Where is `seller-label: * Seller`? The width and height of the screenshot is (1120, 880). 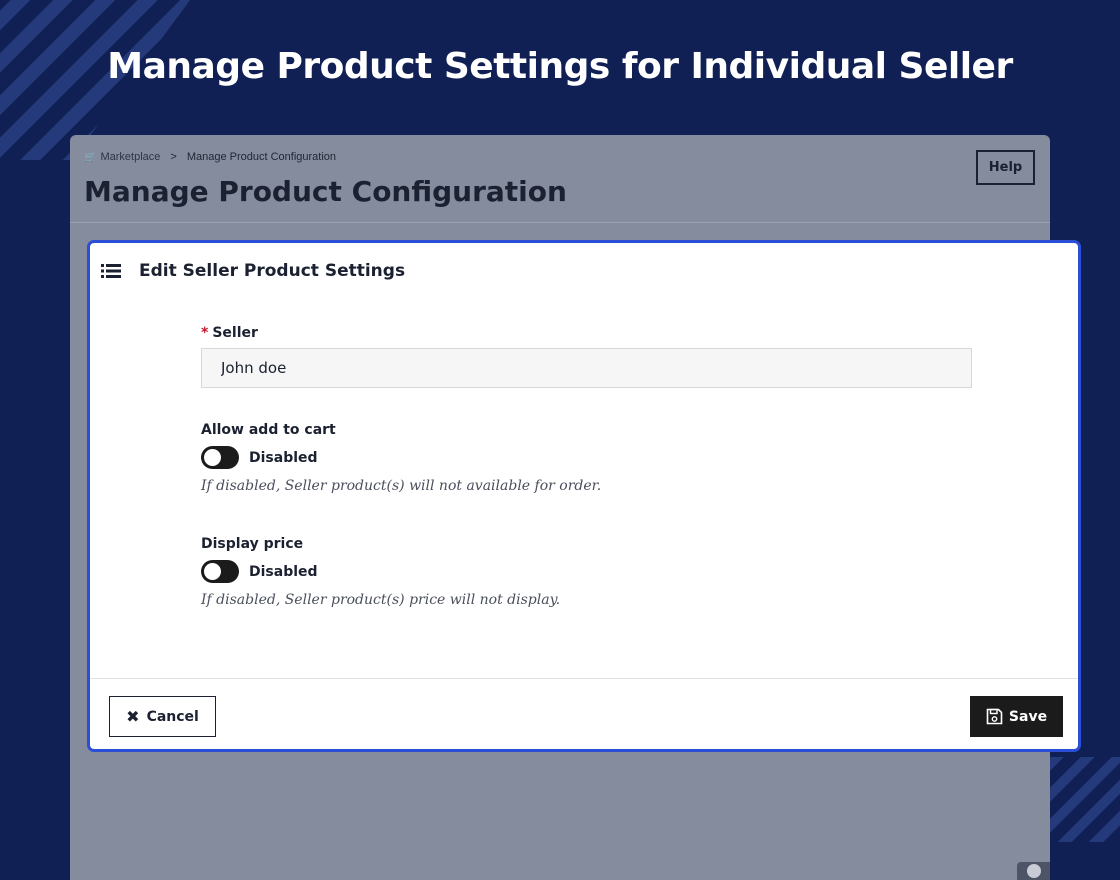 seller-label: * Seller is located at coordinates (586, 333).